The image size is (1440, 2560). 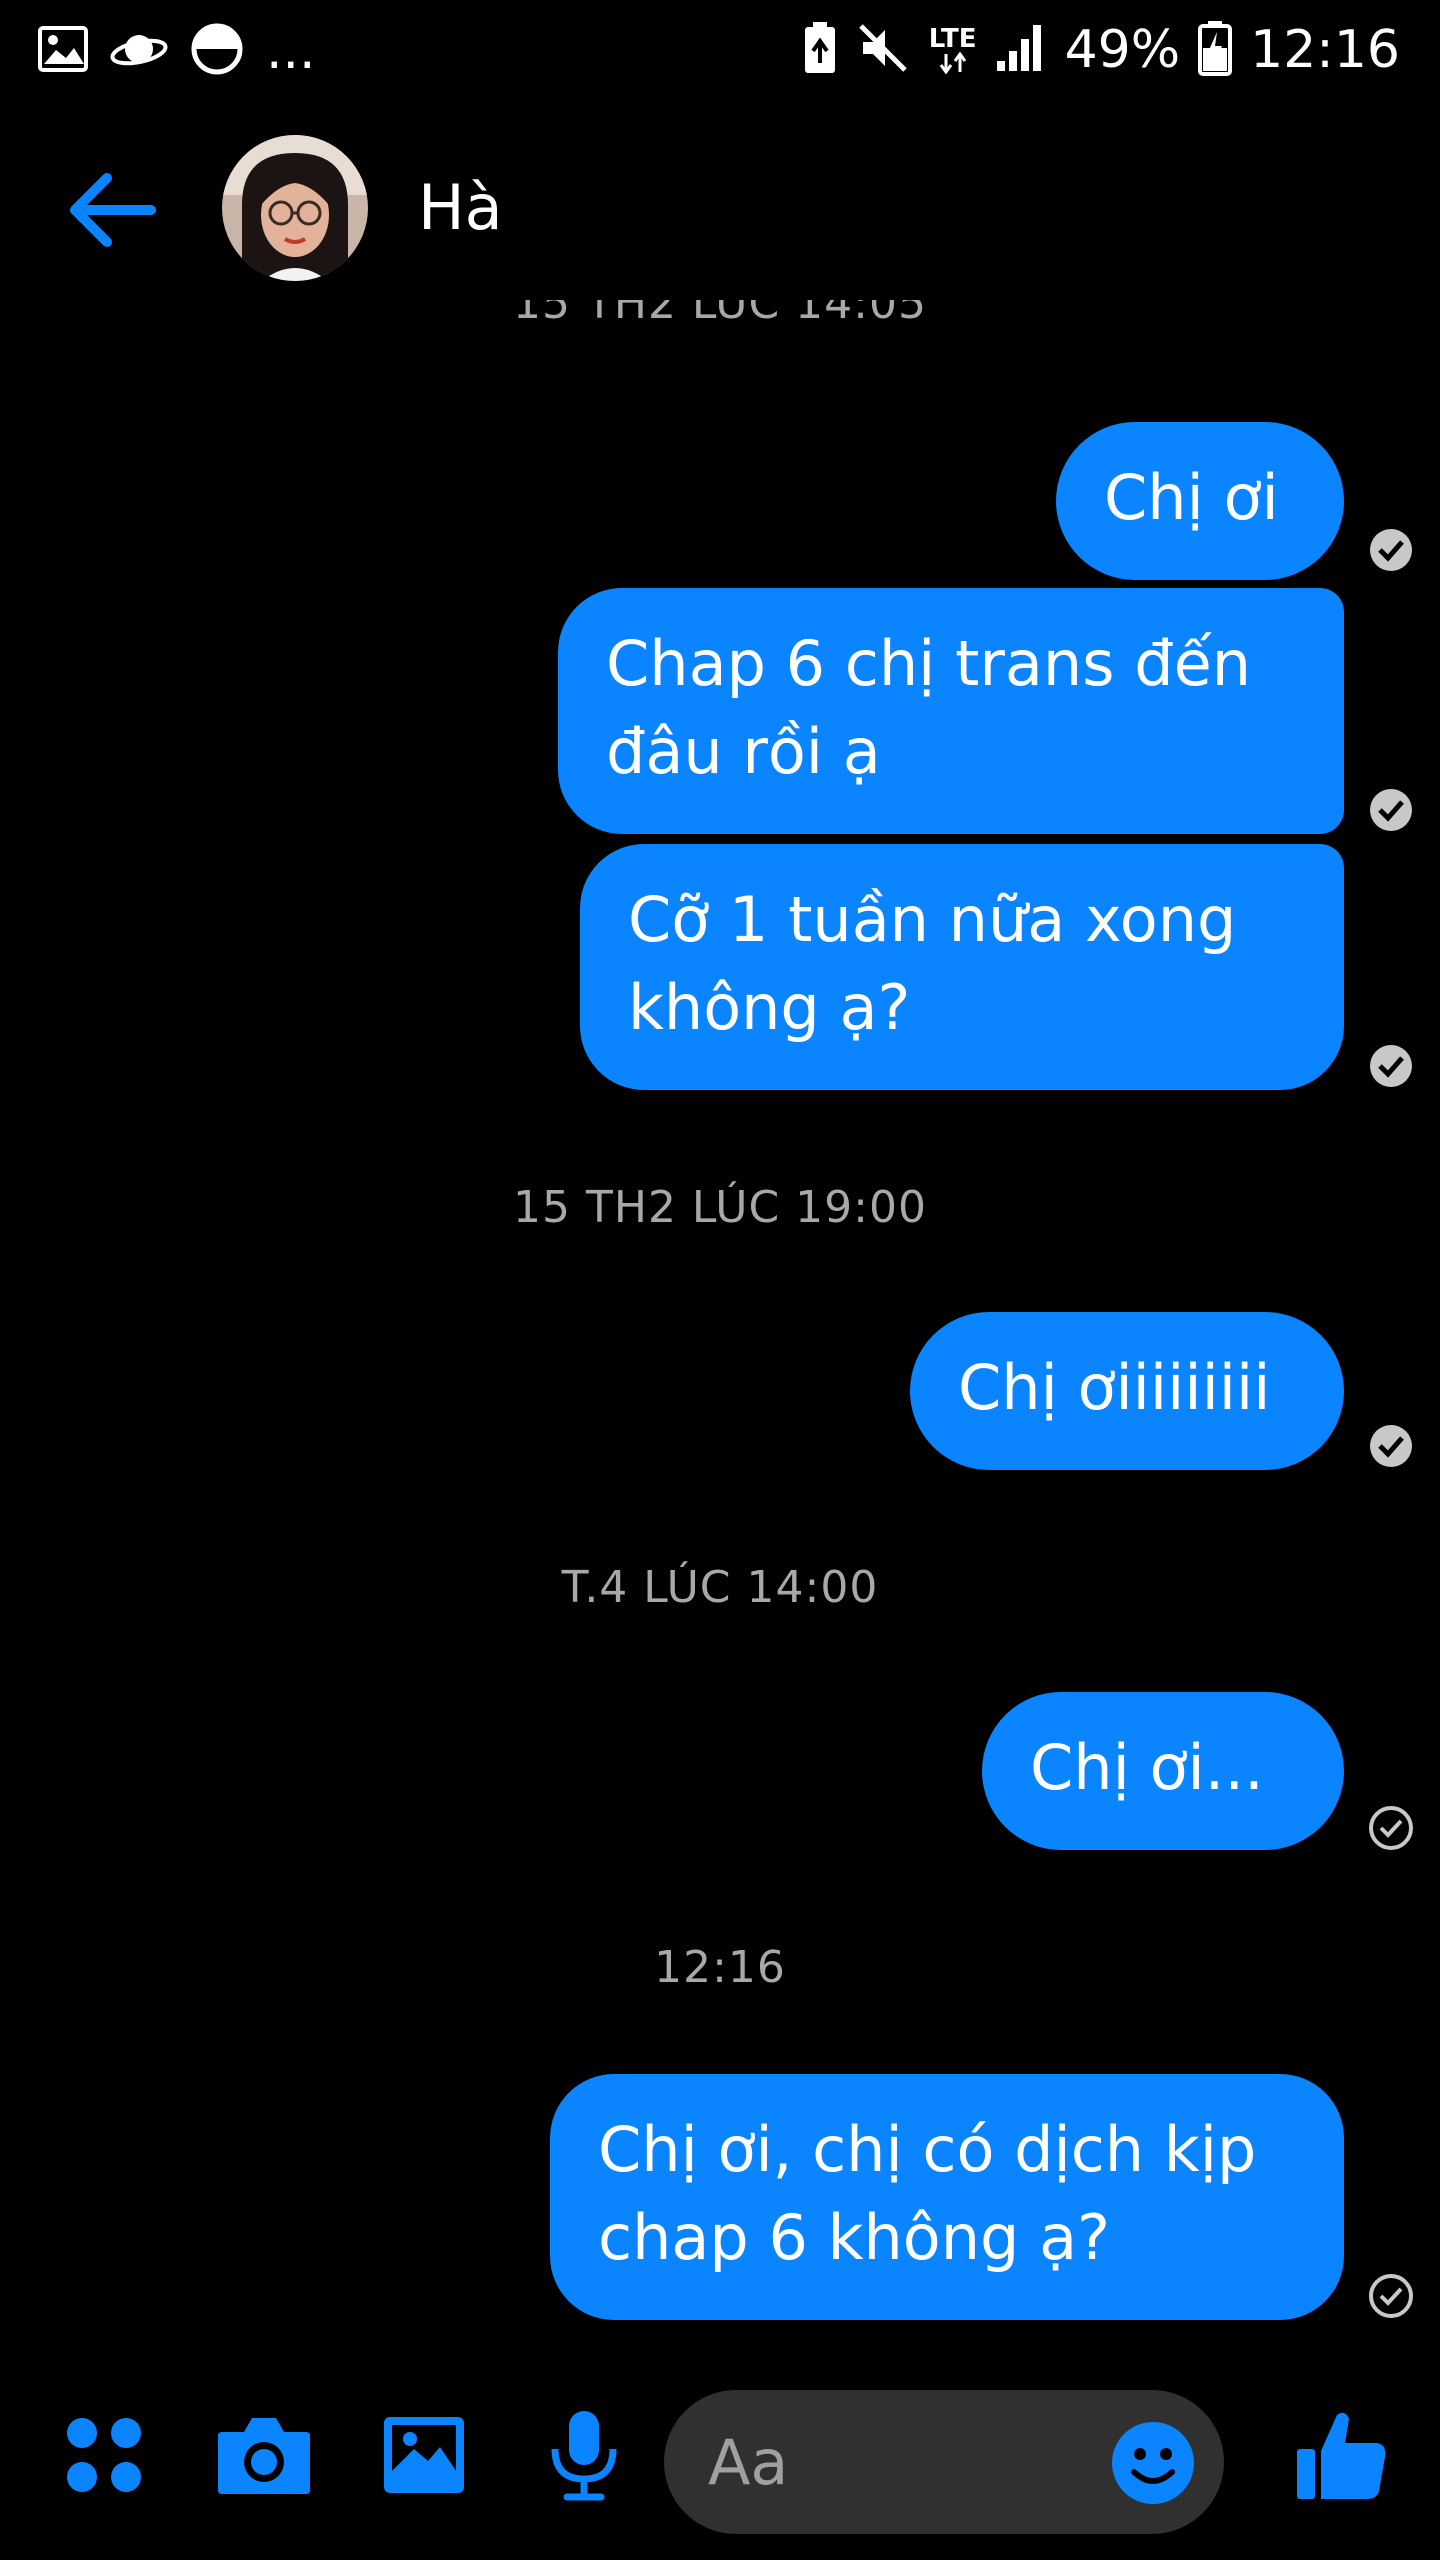 What do you see at coordinates (720, 1967) in the screenshot?
I see `timestamp-divider: 12:16` at bounding box center [720, 1967].